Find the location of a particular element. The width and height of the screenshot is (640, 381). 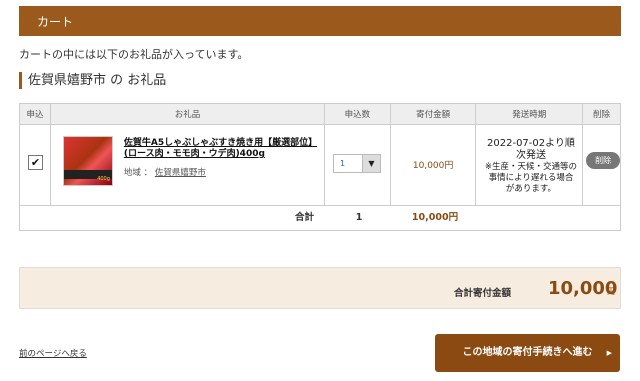

section-title: 佐賀県嬉野市 の お礼品 is located at coordinates (92, 80).